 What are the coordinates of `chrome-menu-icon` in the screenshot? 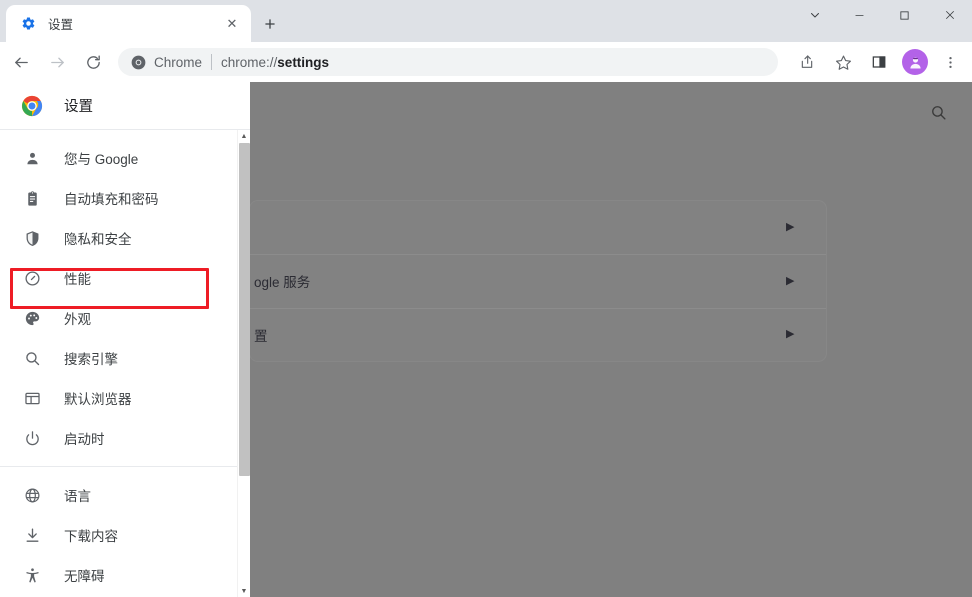 It's located at (950, 62).